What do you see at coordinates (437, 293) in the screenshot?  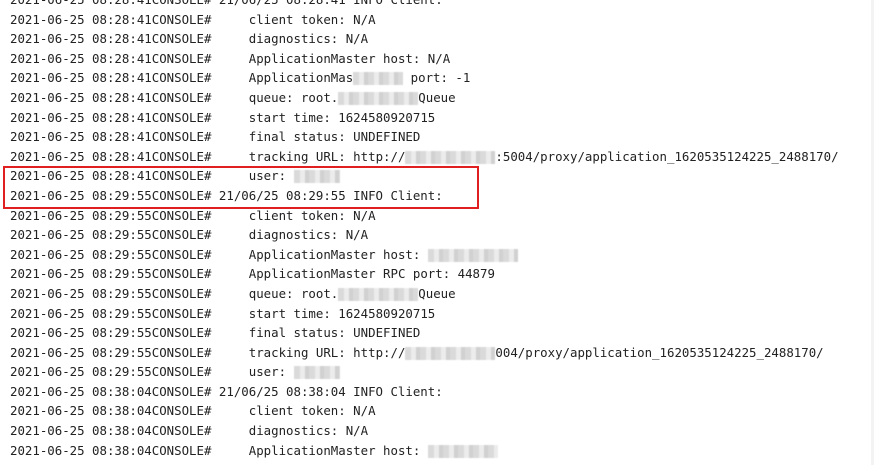 I see `log-message-suffix: Queue` at bounding box center [437, 293].